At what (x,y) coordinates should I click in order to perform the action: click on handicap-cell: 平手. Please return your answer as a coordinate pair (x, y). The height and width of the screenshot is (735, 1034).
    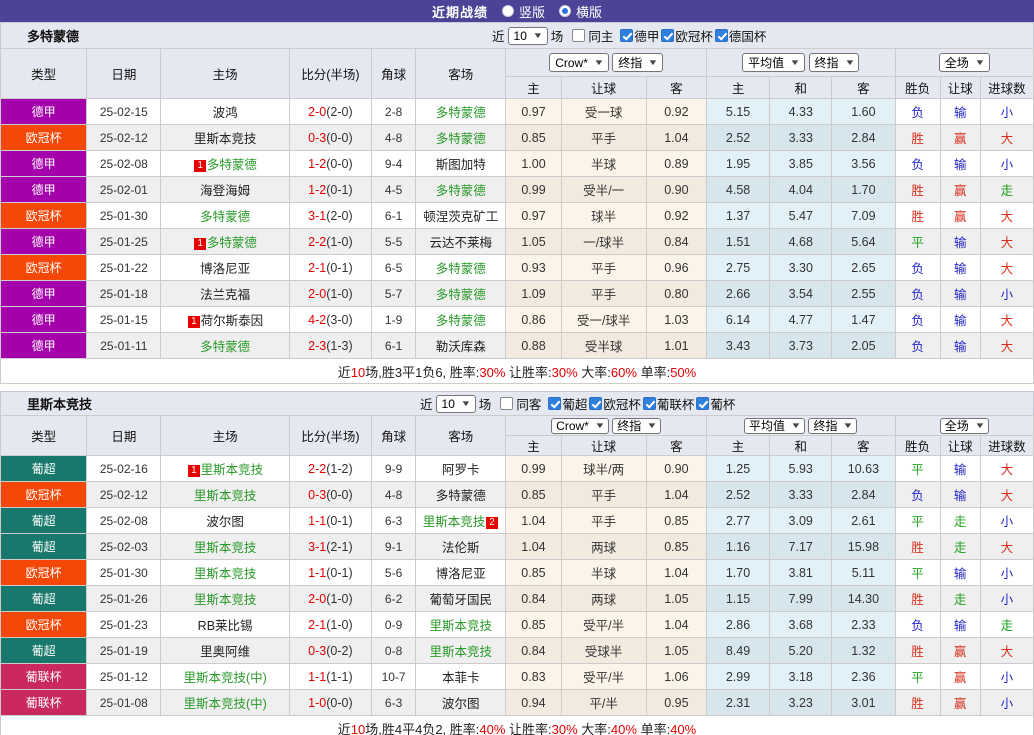
    Looking at the image, I should click on (603, 494).